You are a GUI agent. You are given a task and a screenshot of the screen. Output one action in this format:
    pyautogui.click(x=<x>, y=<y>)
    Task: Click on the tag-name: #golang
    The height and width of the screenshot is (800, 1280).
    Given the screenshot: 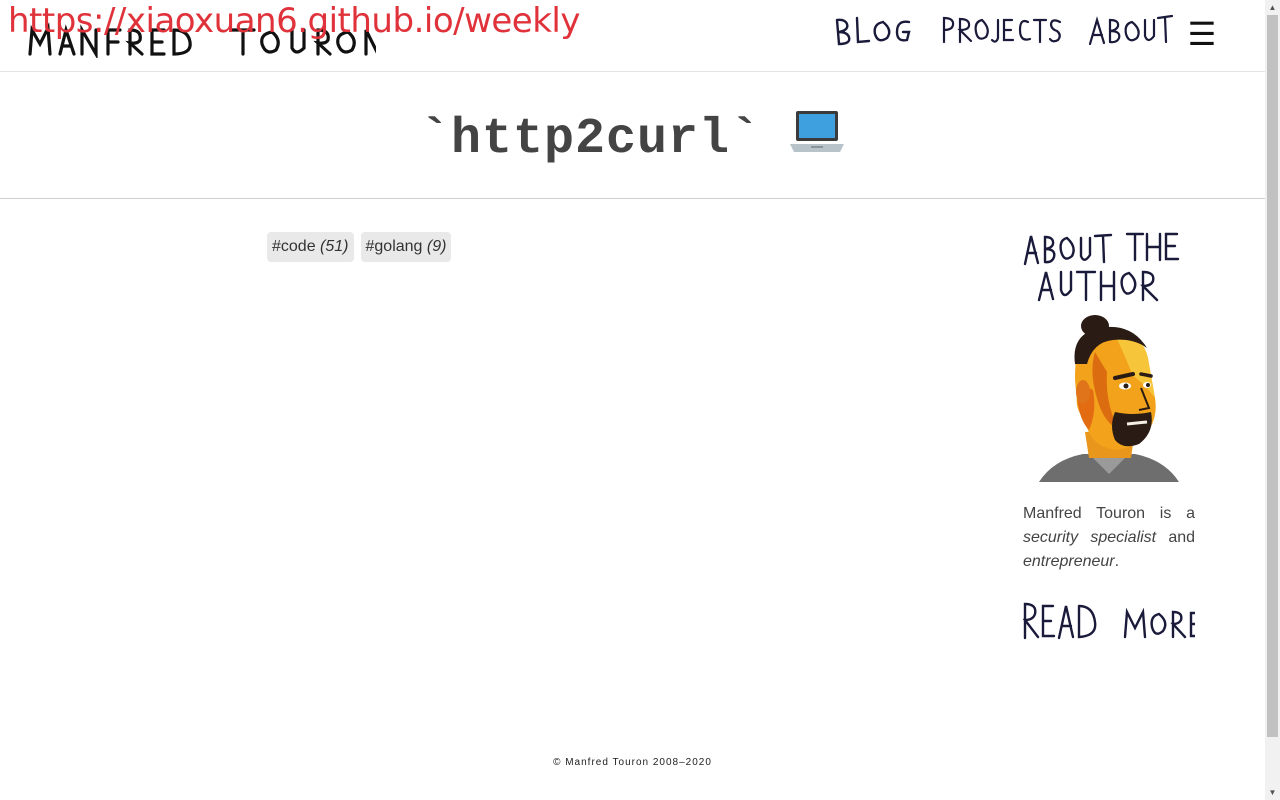 What is the action you would take?
    pyautogui.click(x=394, y=246)
    